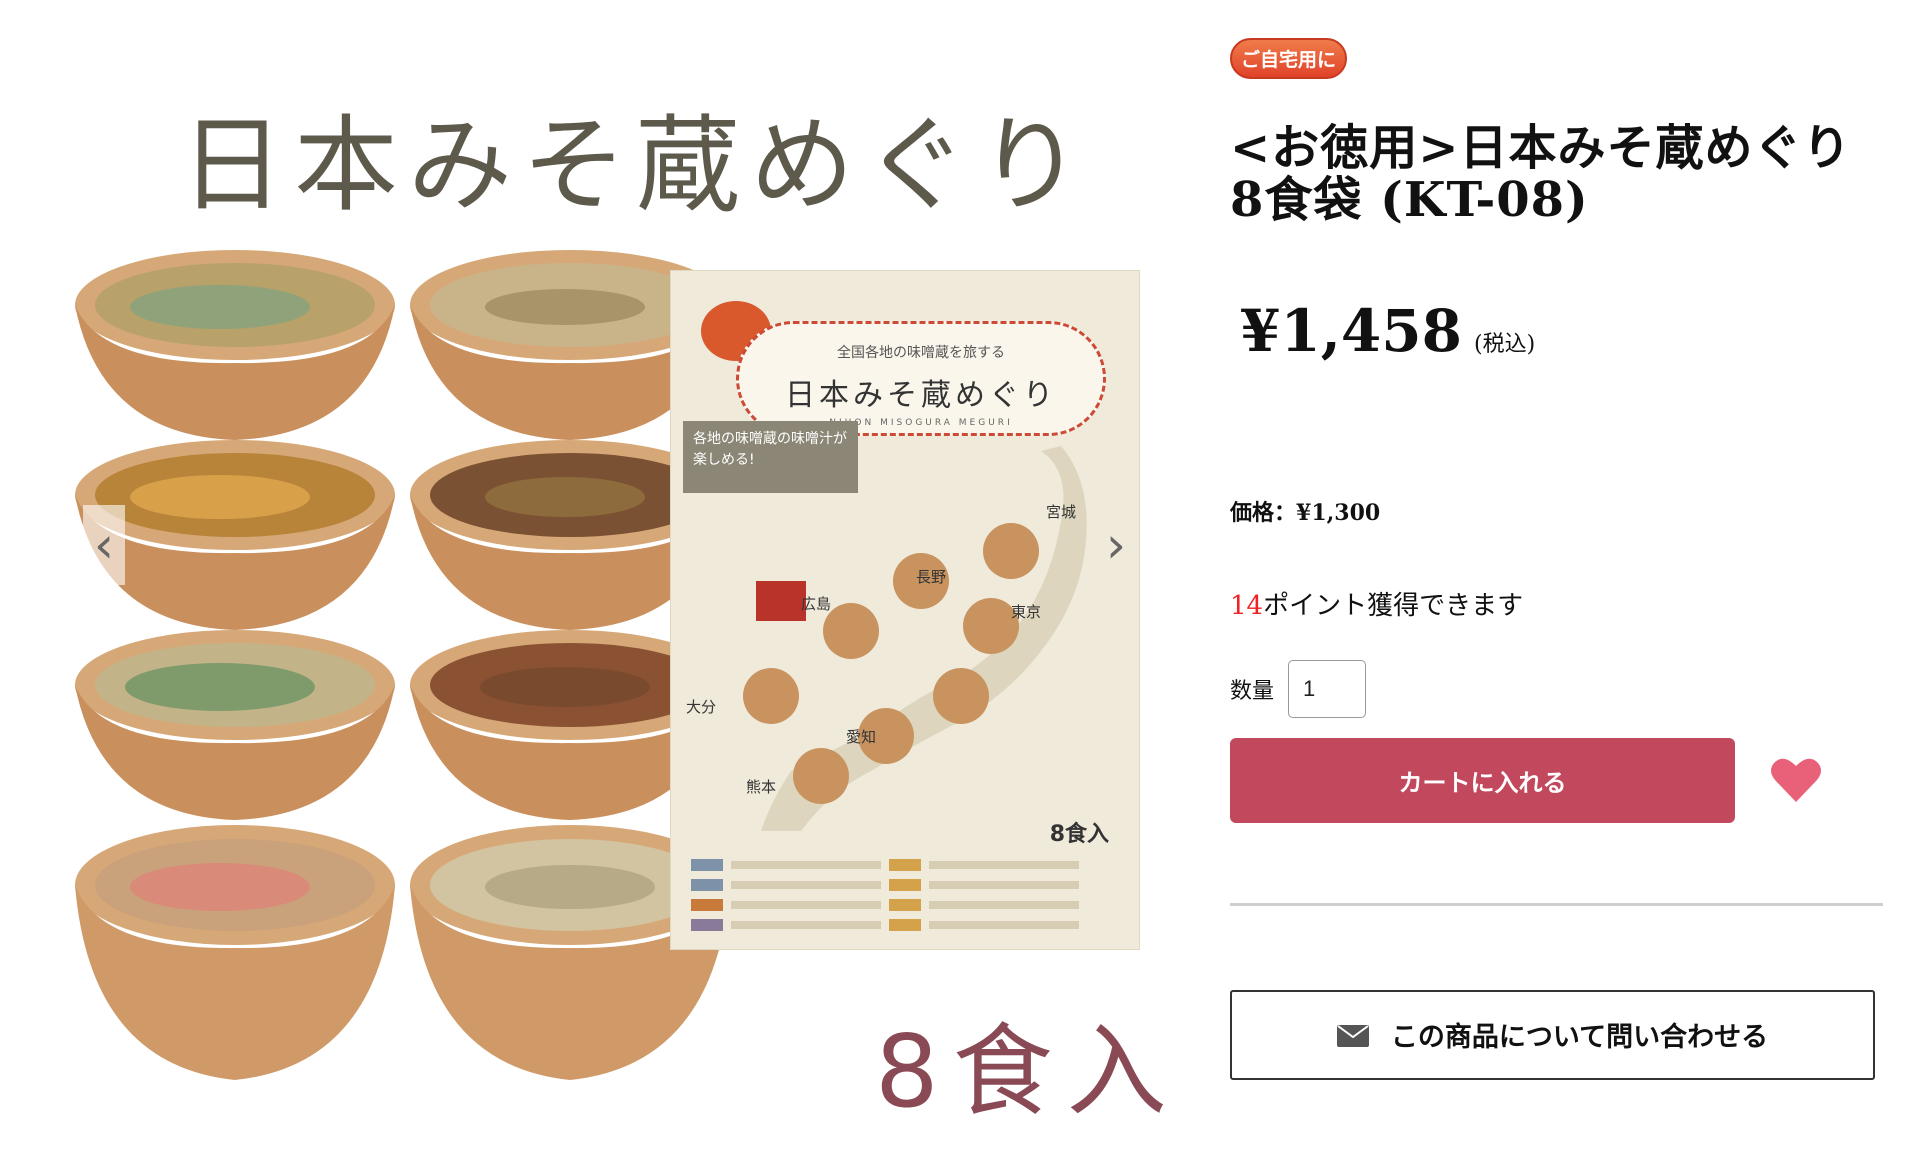 This screenshot has width=1929, height=1153. Describe the element at coordinates (1252, 691) in the screenshot. I see `quantity-label: 数量` at that location.